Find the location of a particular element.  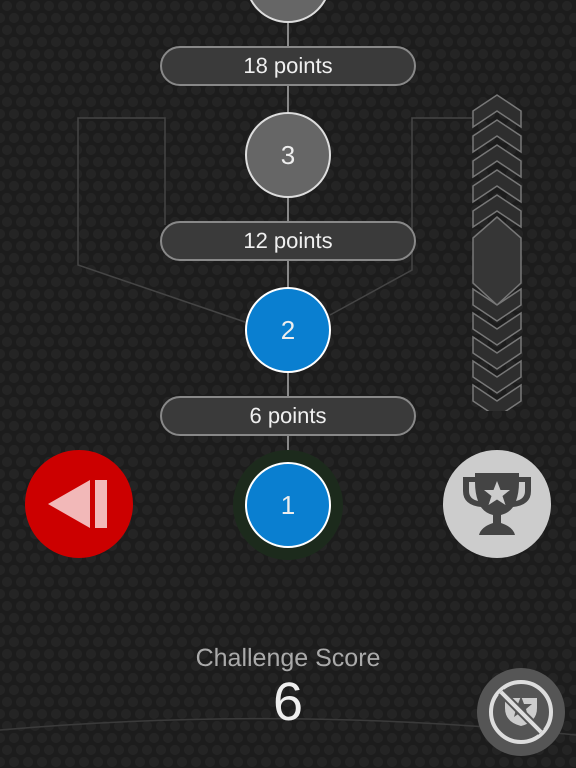

points-threshold: 12 points is located at coordinates (288, 241).